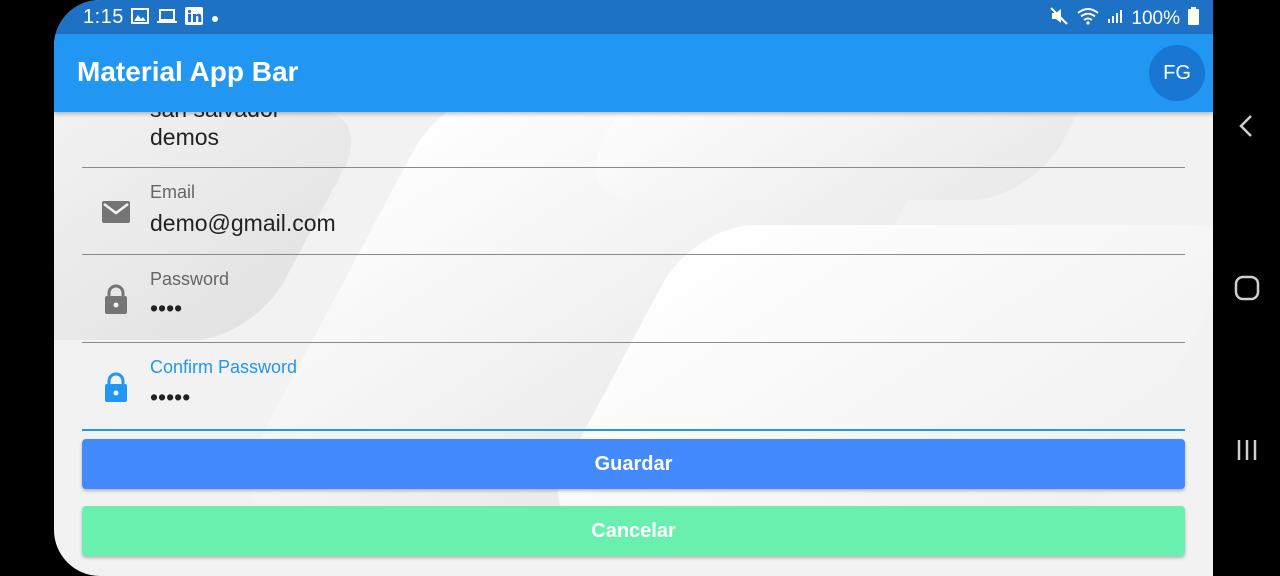 The width and height of the screenshot is (1280, 576). I want to click on laptop-icon, so click(167, 18).